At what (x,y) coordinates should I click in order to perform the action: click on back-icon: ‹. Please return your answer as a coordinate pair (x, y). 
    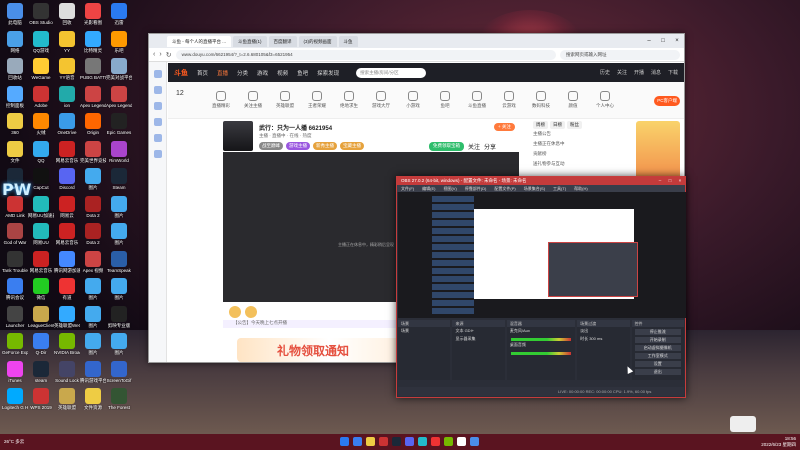
    Looking at the image, I should click on (154, 54).